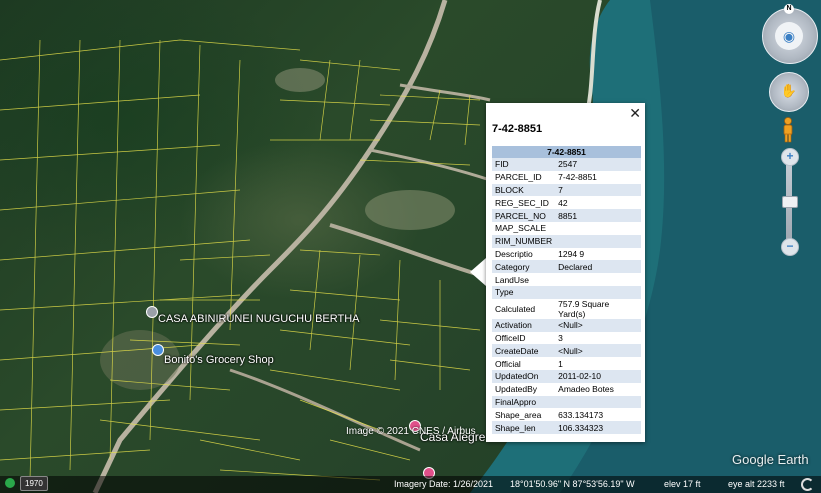 This screenshot has height=493, width=821. I want to click on poi-label-bonitos: Bonito's Grocery Shop, so click(219, 360).